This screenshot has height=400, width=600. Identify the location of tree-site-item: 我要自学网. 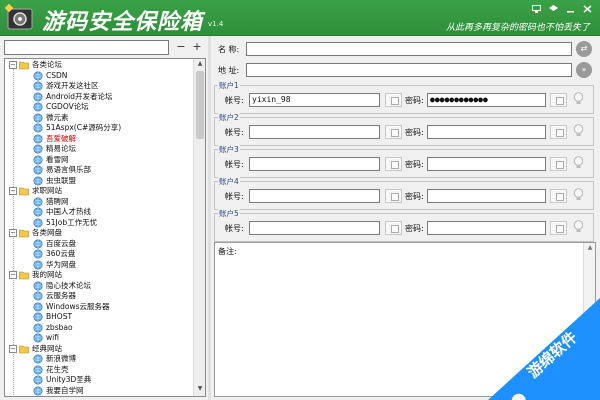
(99, 391).